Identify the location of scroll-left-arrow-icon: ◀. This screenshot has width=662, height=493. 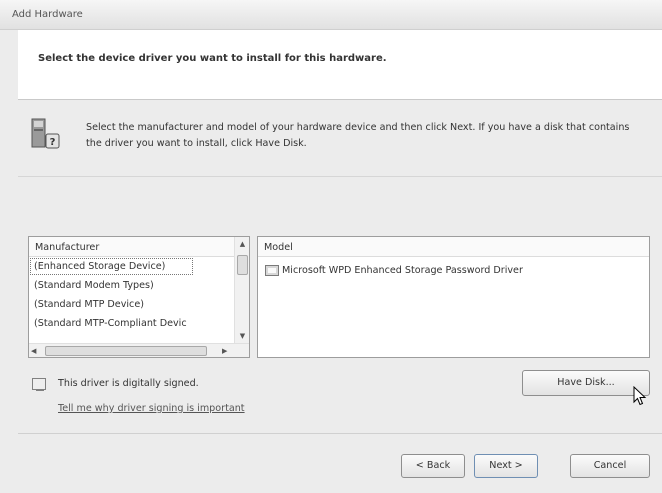
(37, 350).